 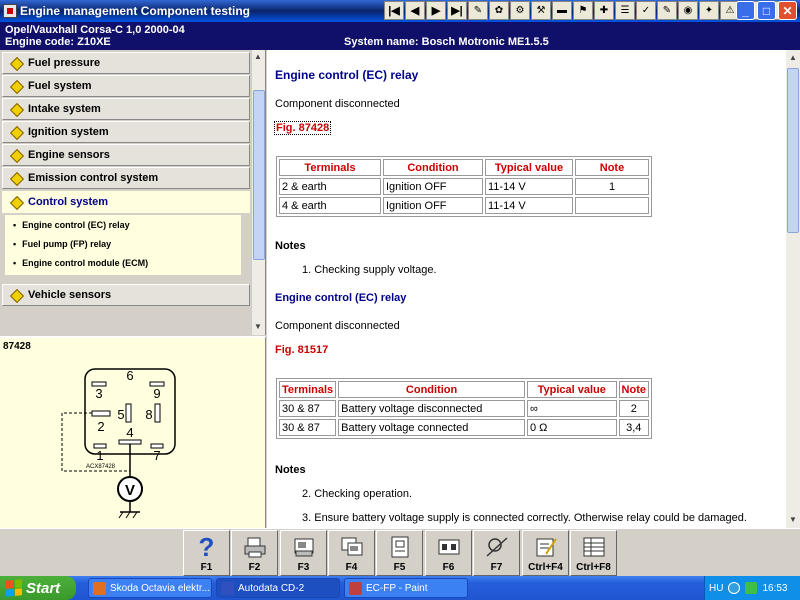 I want to click on first-record-button: |◀, so click(x=394, y=10).